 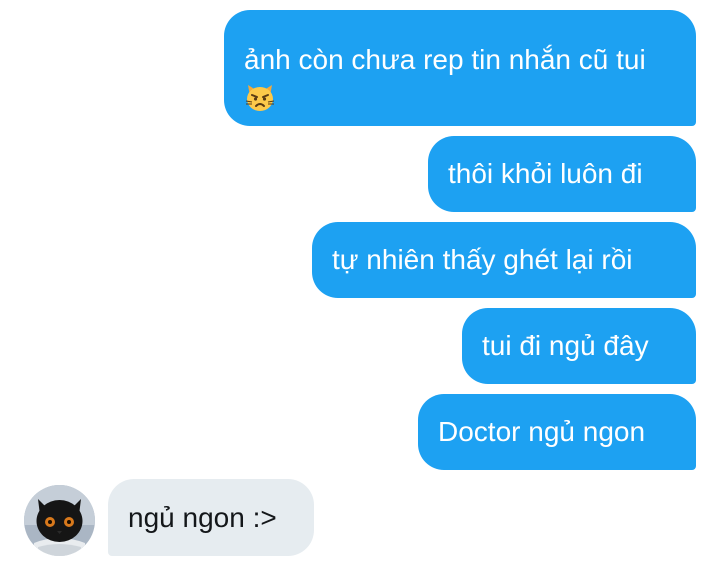 I want to click on outgoing-message: Doctor ngủ ngon, so click(x=557, y=432).